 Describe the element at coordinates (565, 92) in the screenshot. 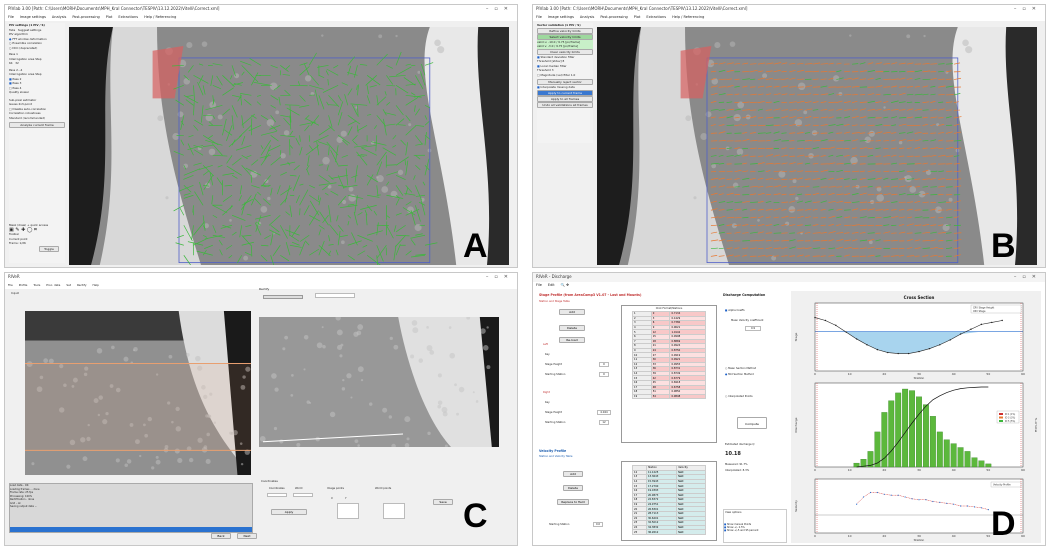

I see `apply-current-frame-button: Apply to current frame` at that location.